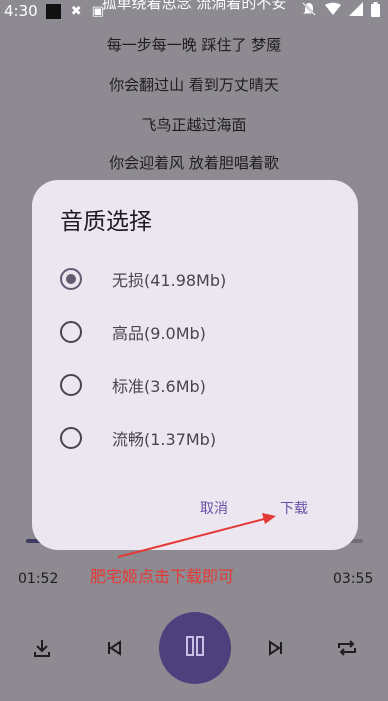  What do you see at coordinates (194, 6) in the screenshot?
I see `lyric-line-partial: 孤单绕着思念 流淌着的不安` at bounding box center [194, 6].